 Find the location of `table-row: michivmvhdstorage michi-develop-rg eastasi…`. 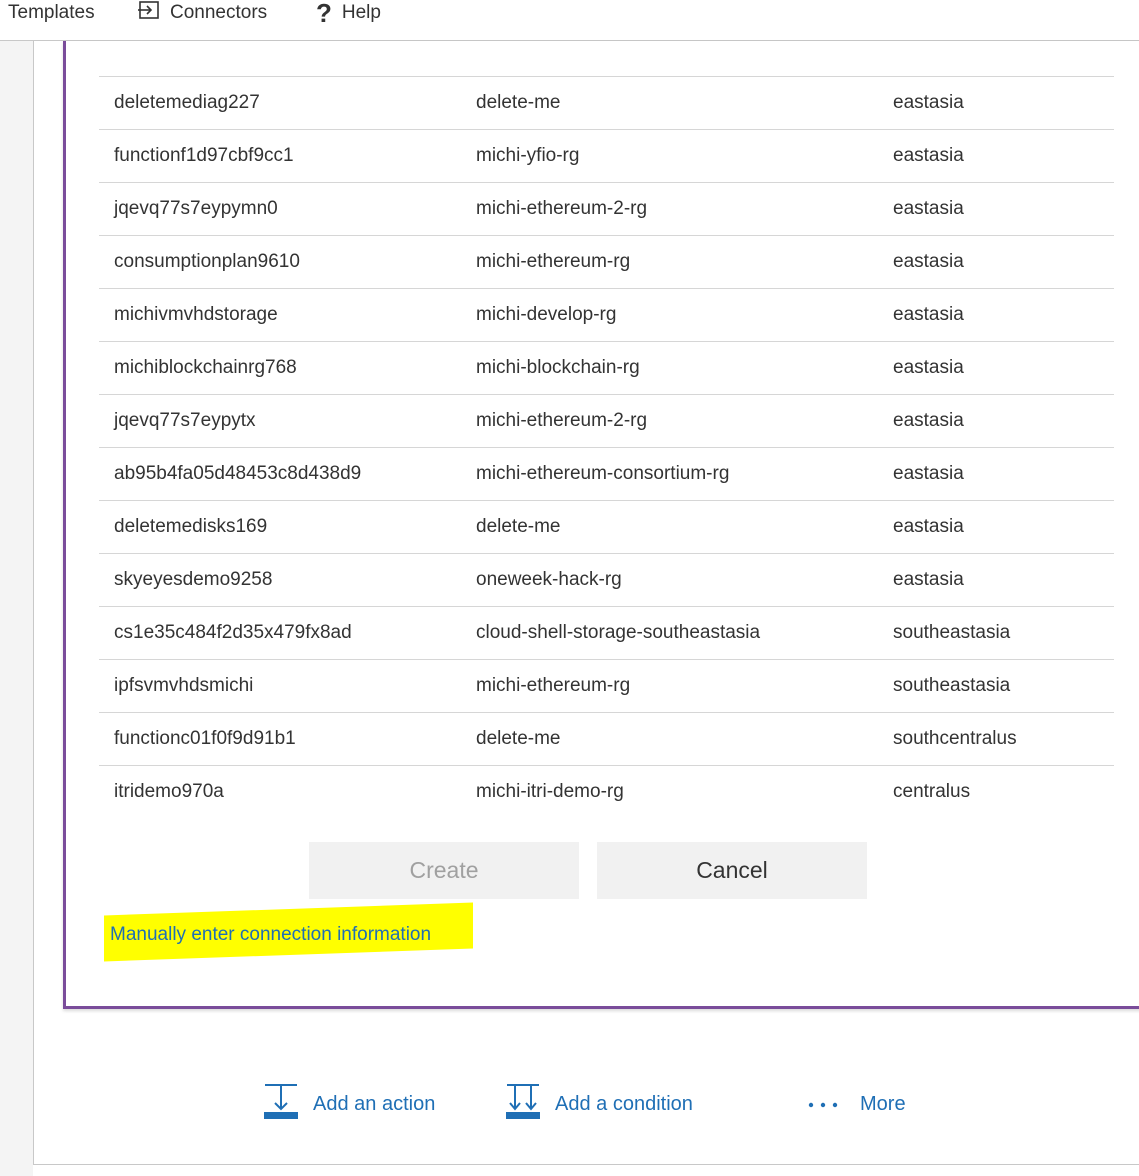

table-row: michivmvhdstorage michi-develop-rg eastasi… is located at coordinates (606, 315).